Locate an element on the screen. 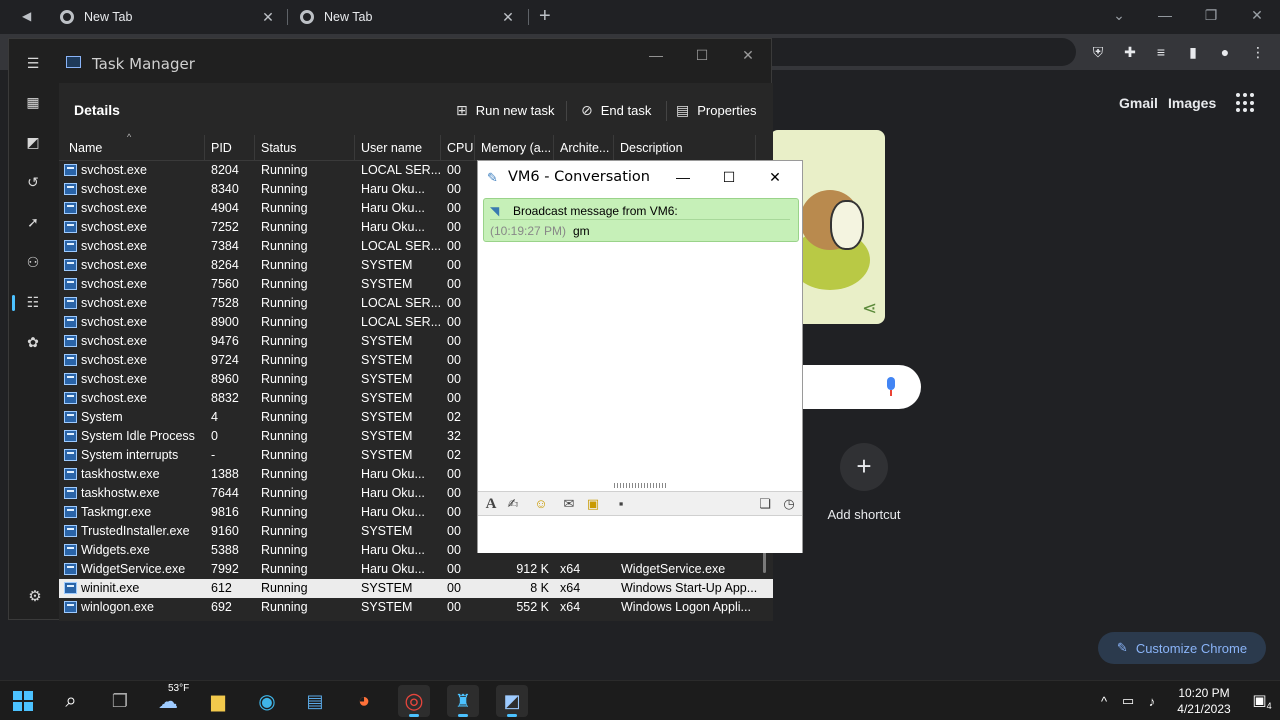 The height and width of the screenshot is (720, 1280). run-new-task-button: ⊞ Run new task is located at coordinates (505, 110).